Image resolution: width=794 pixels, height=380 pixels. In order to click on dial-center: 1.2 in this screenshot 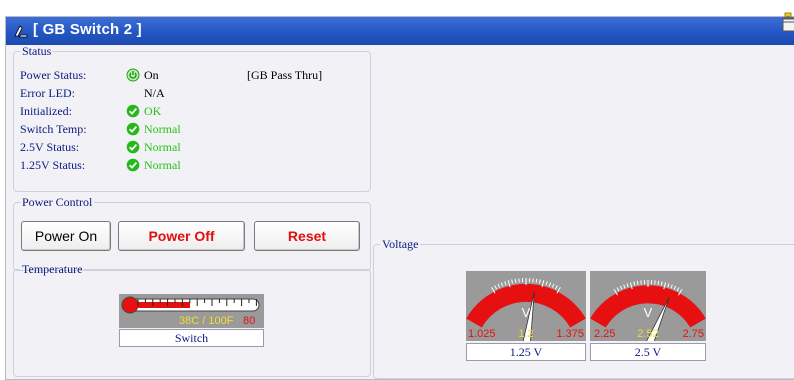, I will do `click(525, 334)`.